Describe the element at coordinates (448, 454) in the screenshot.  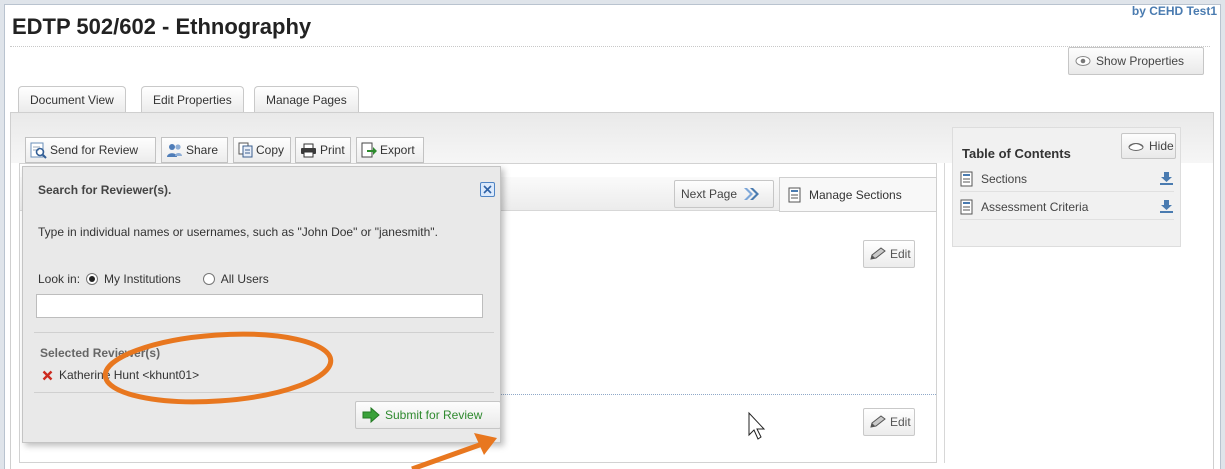
I see `annotation-arrow-shaft` at that location.